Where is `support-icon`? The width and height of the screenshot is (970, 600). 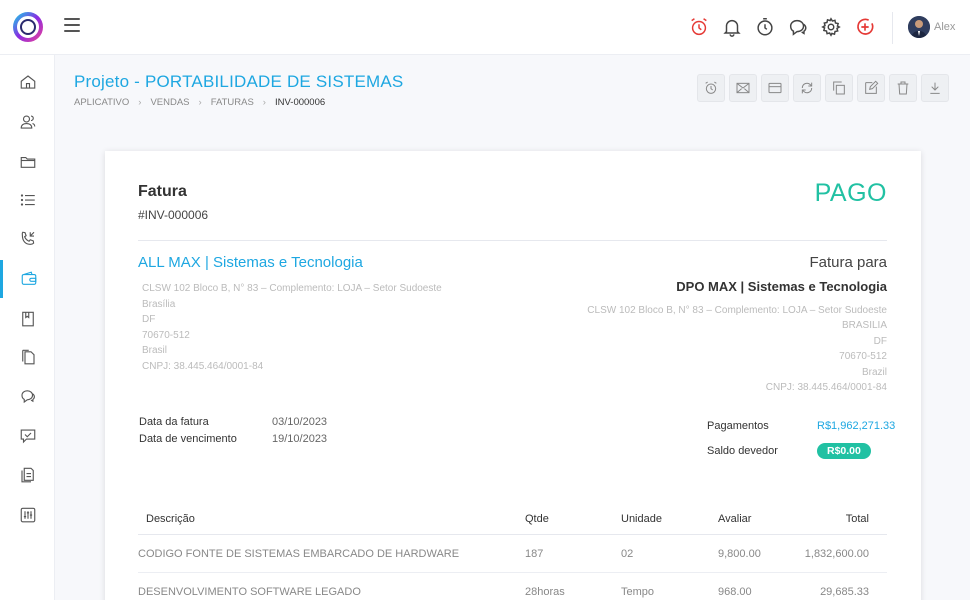
support-icon is located at coordinates (27, 436).